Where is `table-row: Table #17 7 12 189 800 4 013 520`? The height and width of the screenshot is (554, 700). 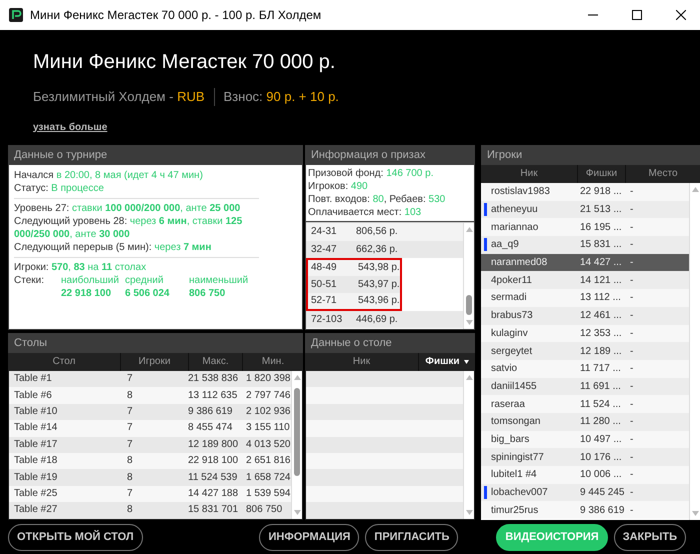 table-row: Table #17 7 12 189 800 4 013 520 is located at coordinates (150, 444).